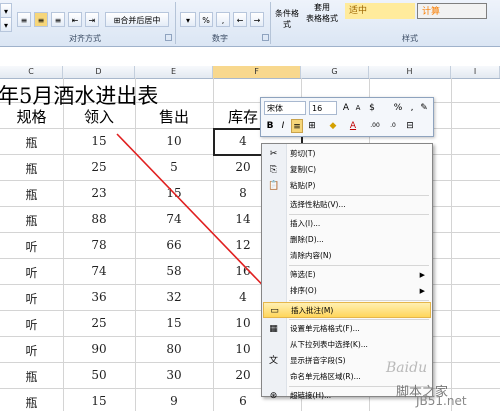 The width and height of the screenshot is (500, 411). I want to click on menu-item-label: 剪切(T), so click(303, 153).